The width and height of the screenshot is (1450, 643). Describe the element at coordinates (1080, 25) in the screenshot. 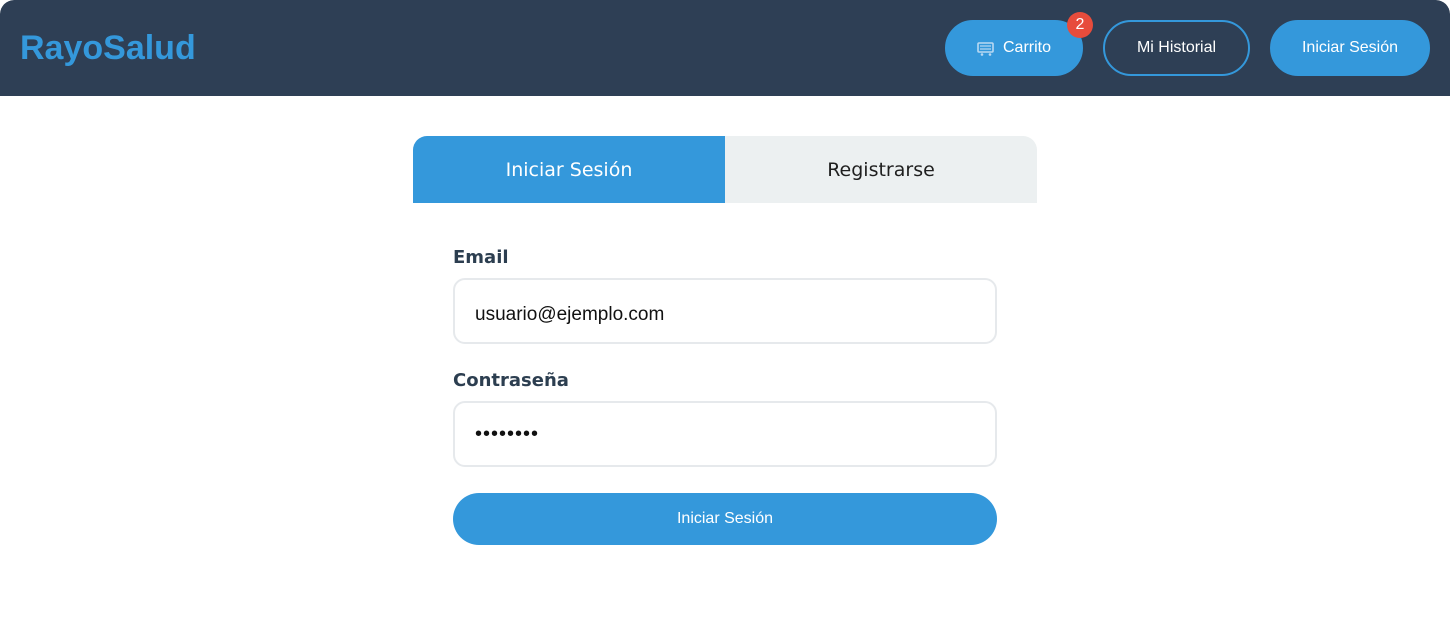

I see `cart-count-badge: 2` at that location.